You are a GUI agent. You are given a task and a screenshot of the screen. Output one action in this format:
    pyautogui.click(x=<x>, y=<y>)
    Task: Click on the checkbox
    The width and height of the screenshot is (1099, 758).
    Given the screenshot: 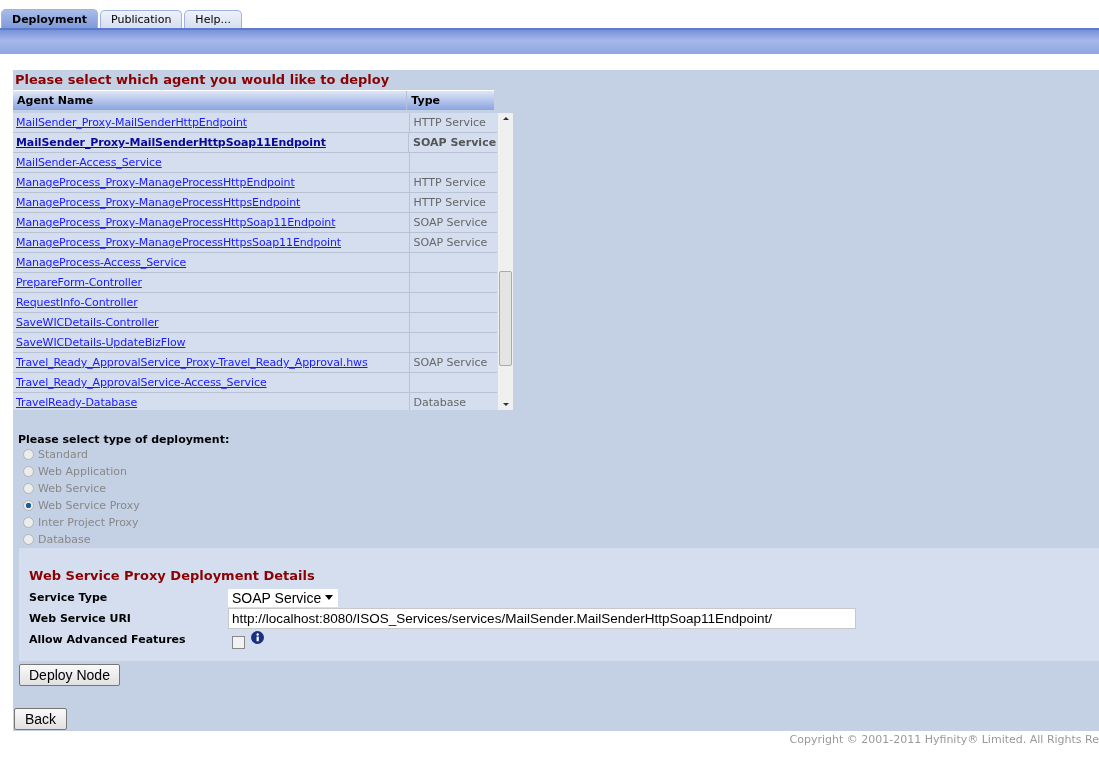 What is the action you would take?
    pyautogui.click(x=238, y=642)
    